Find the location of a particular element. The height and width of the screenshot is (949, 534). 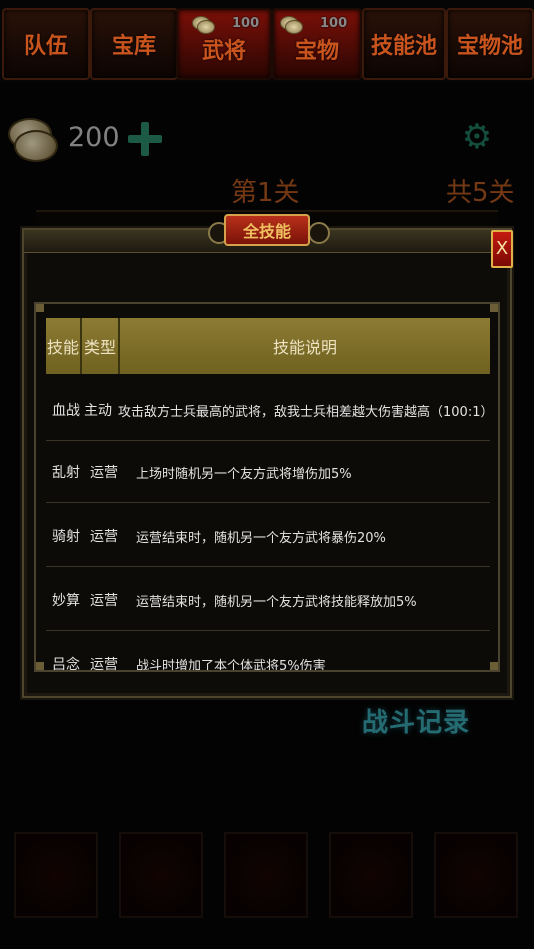

tab-label: 宝物池 is located at coordinates (489, 46).